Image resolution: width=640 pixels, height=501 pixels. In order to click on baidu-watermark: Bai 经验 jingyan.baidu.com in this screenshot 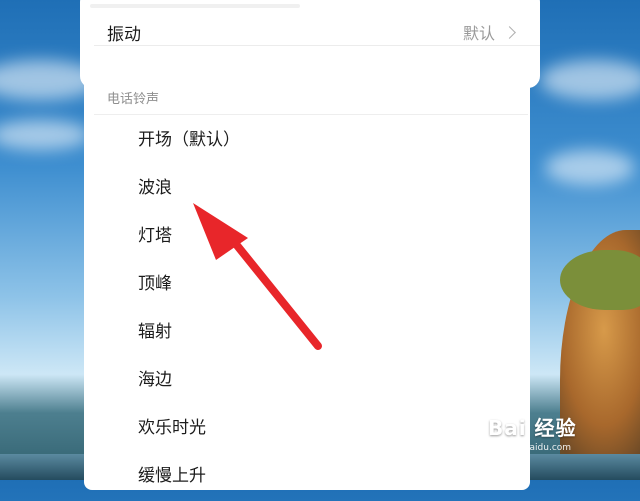, I will do `click(532, 432)`.